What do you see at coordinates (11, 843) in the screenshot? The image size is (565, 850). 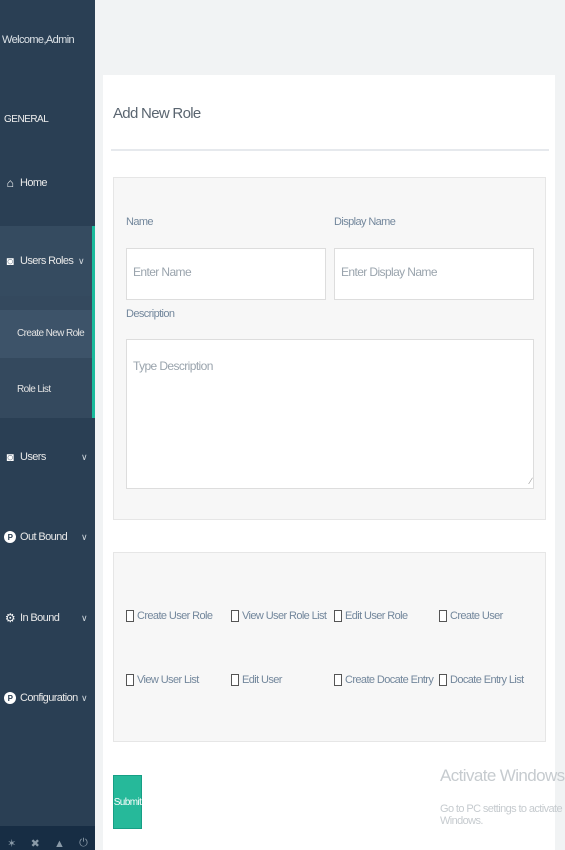 I see `settings-icon: ✶` at bounding box center [11, 843].